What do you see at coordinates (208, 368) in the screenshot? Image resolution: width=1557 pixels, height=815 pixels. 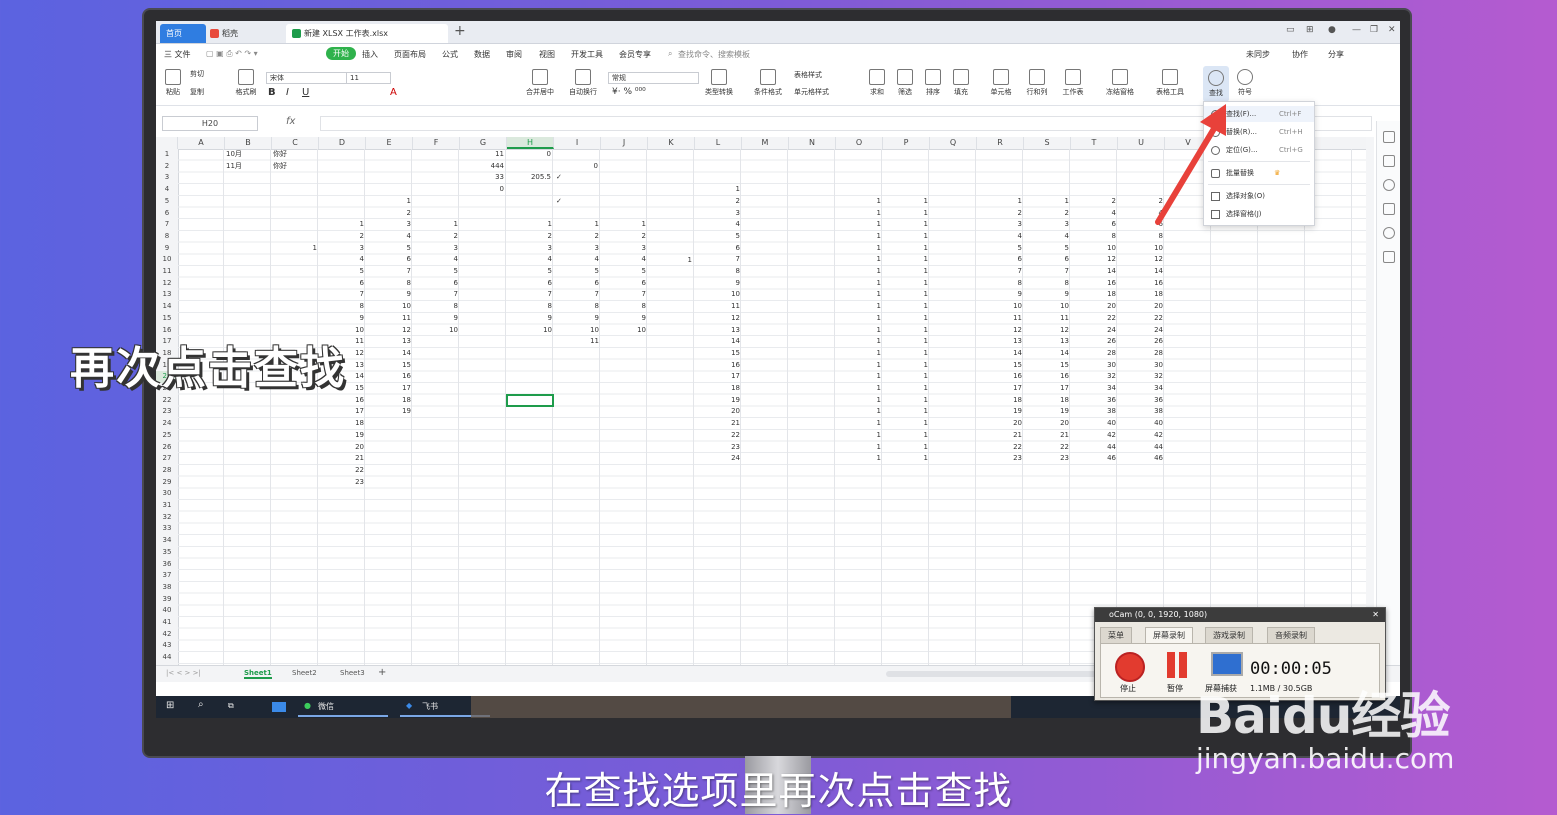 I see `caption-left: 再次点击查找` at bounding box center [208, 368].